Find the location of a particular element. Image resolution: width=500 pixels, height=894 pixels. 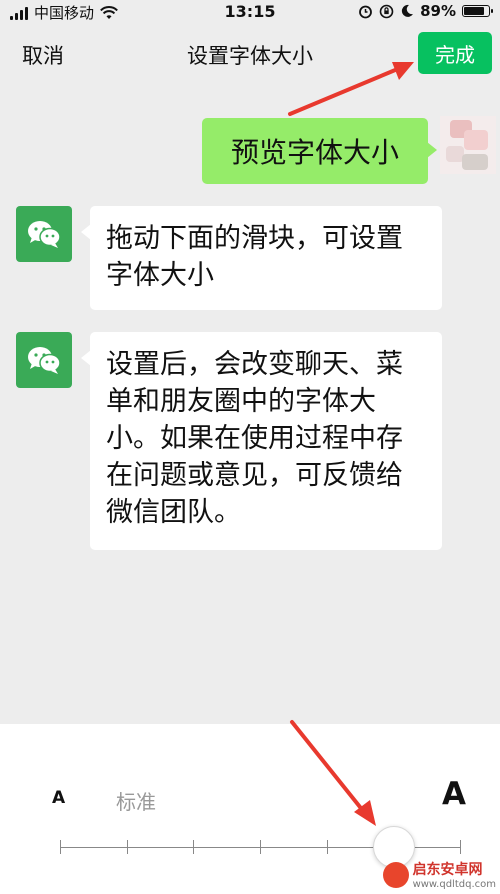

watermark-logo-icon is located at coordinates (395, 874).